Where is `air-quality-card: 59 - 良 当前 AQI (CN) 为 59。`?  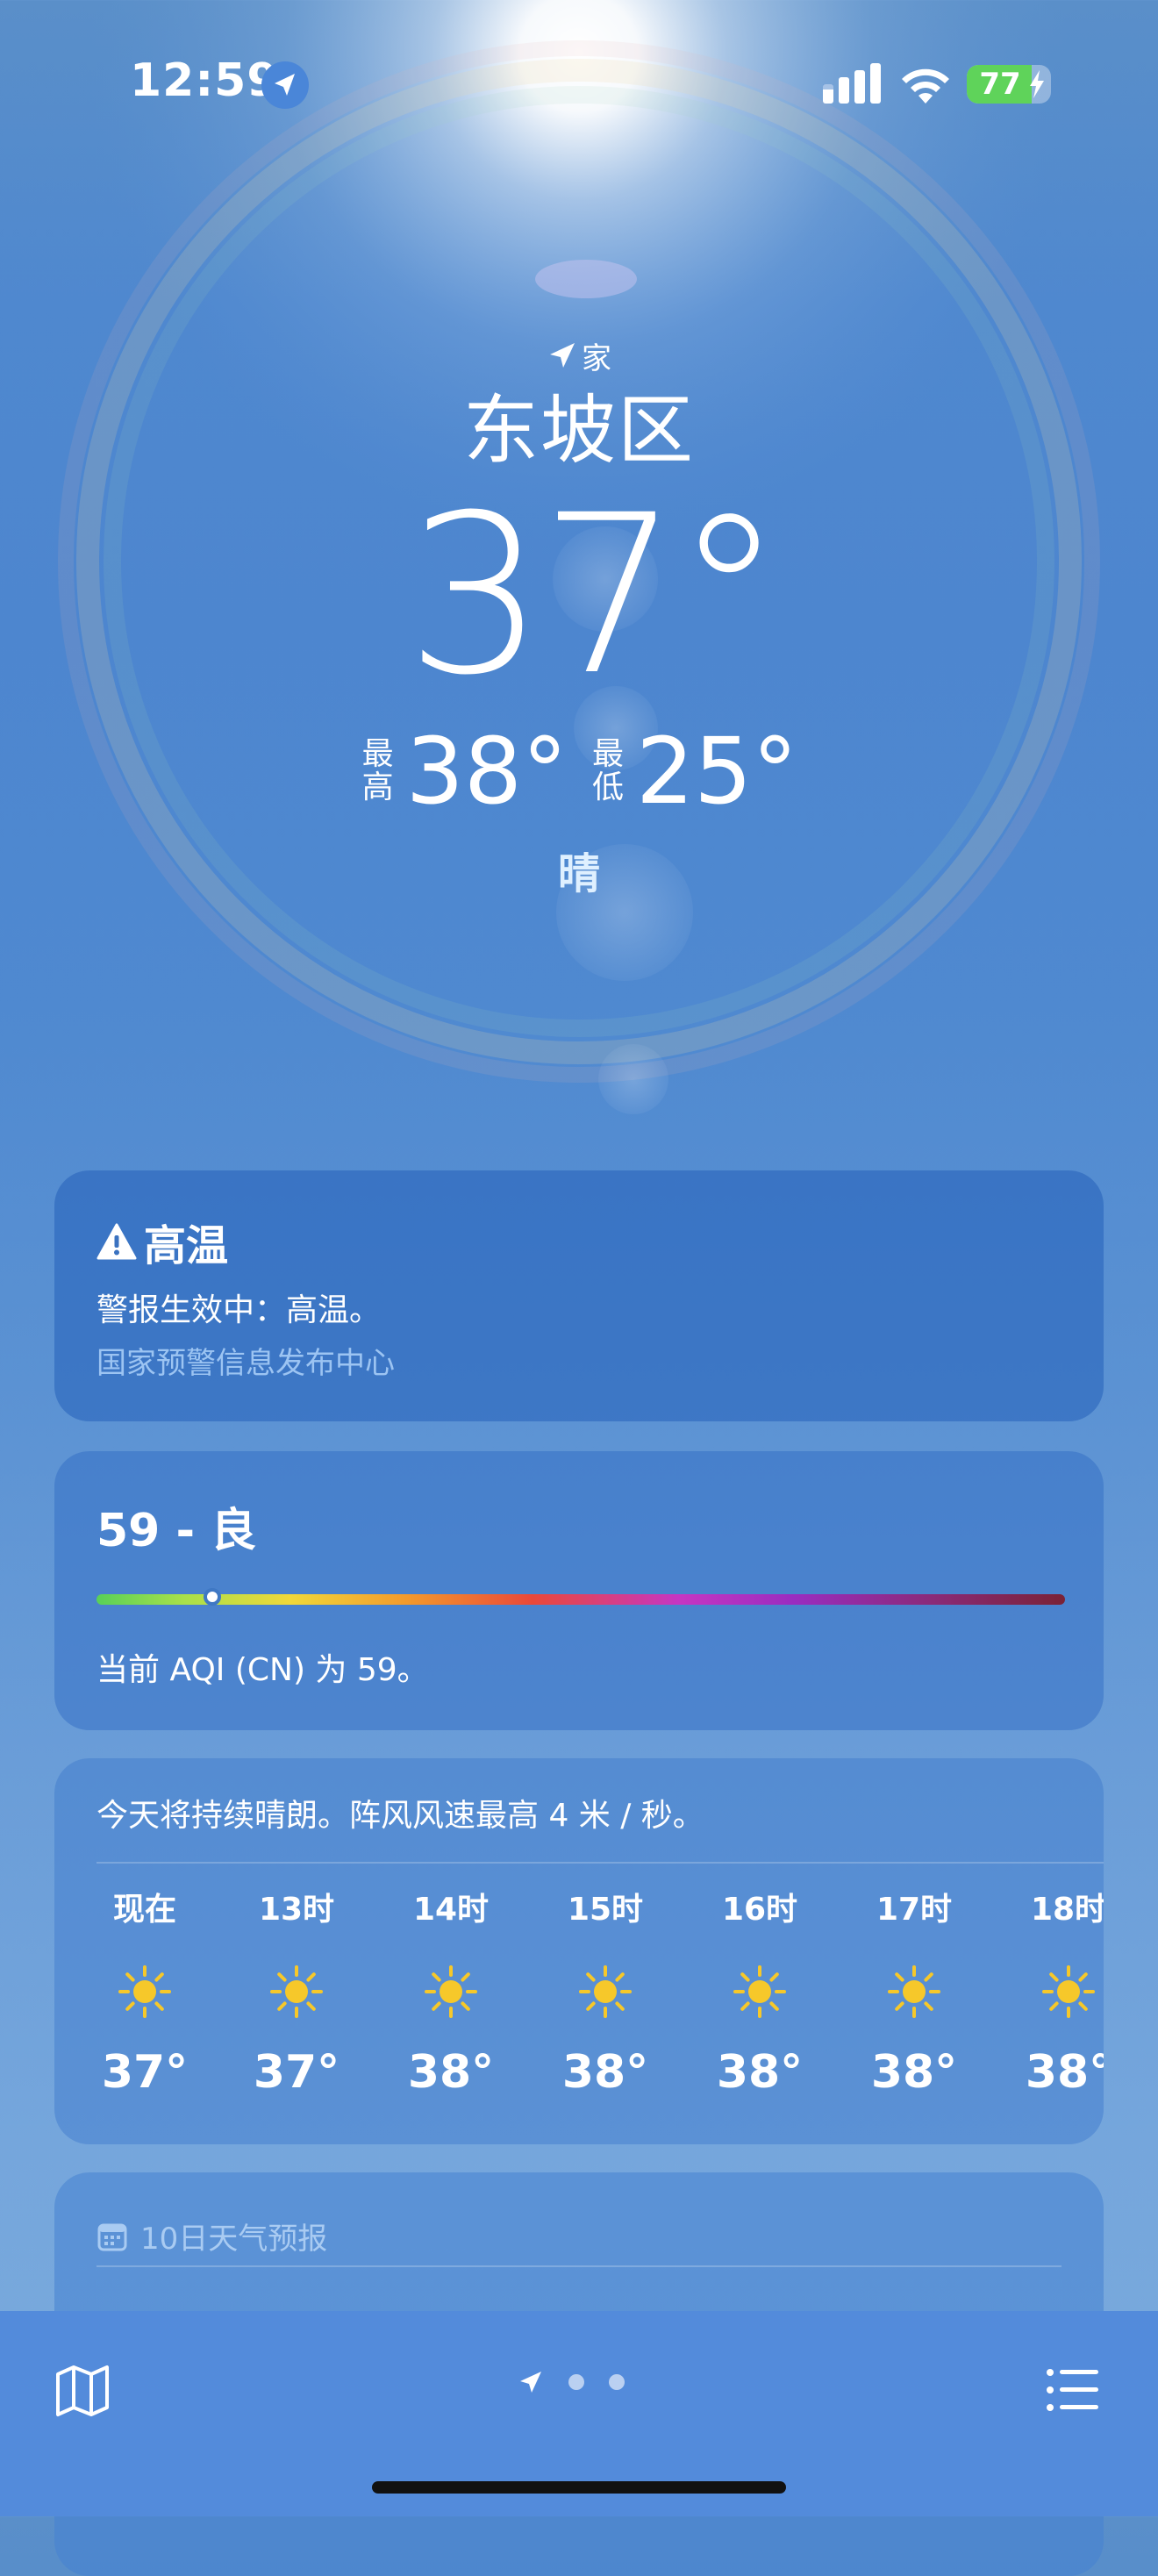
air-quality-card: 59 - 良 当前 AQI (CN) 为 59。 is located at coordinates (579, 1590).